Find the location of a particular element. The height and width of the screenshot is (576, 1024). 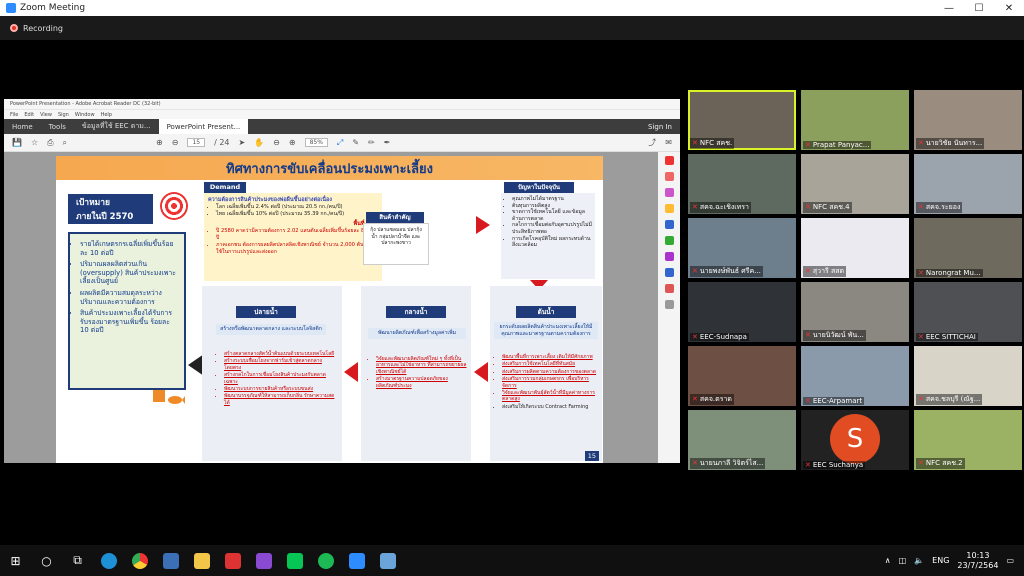

participant-tile: ✕ NFC สคช. is located at coordinates (742, 120).